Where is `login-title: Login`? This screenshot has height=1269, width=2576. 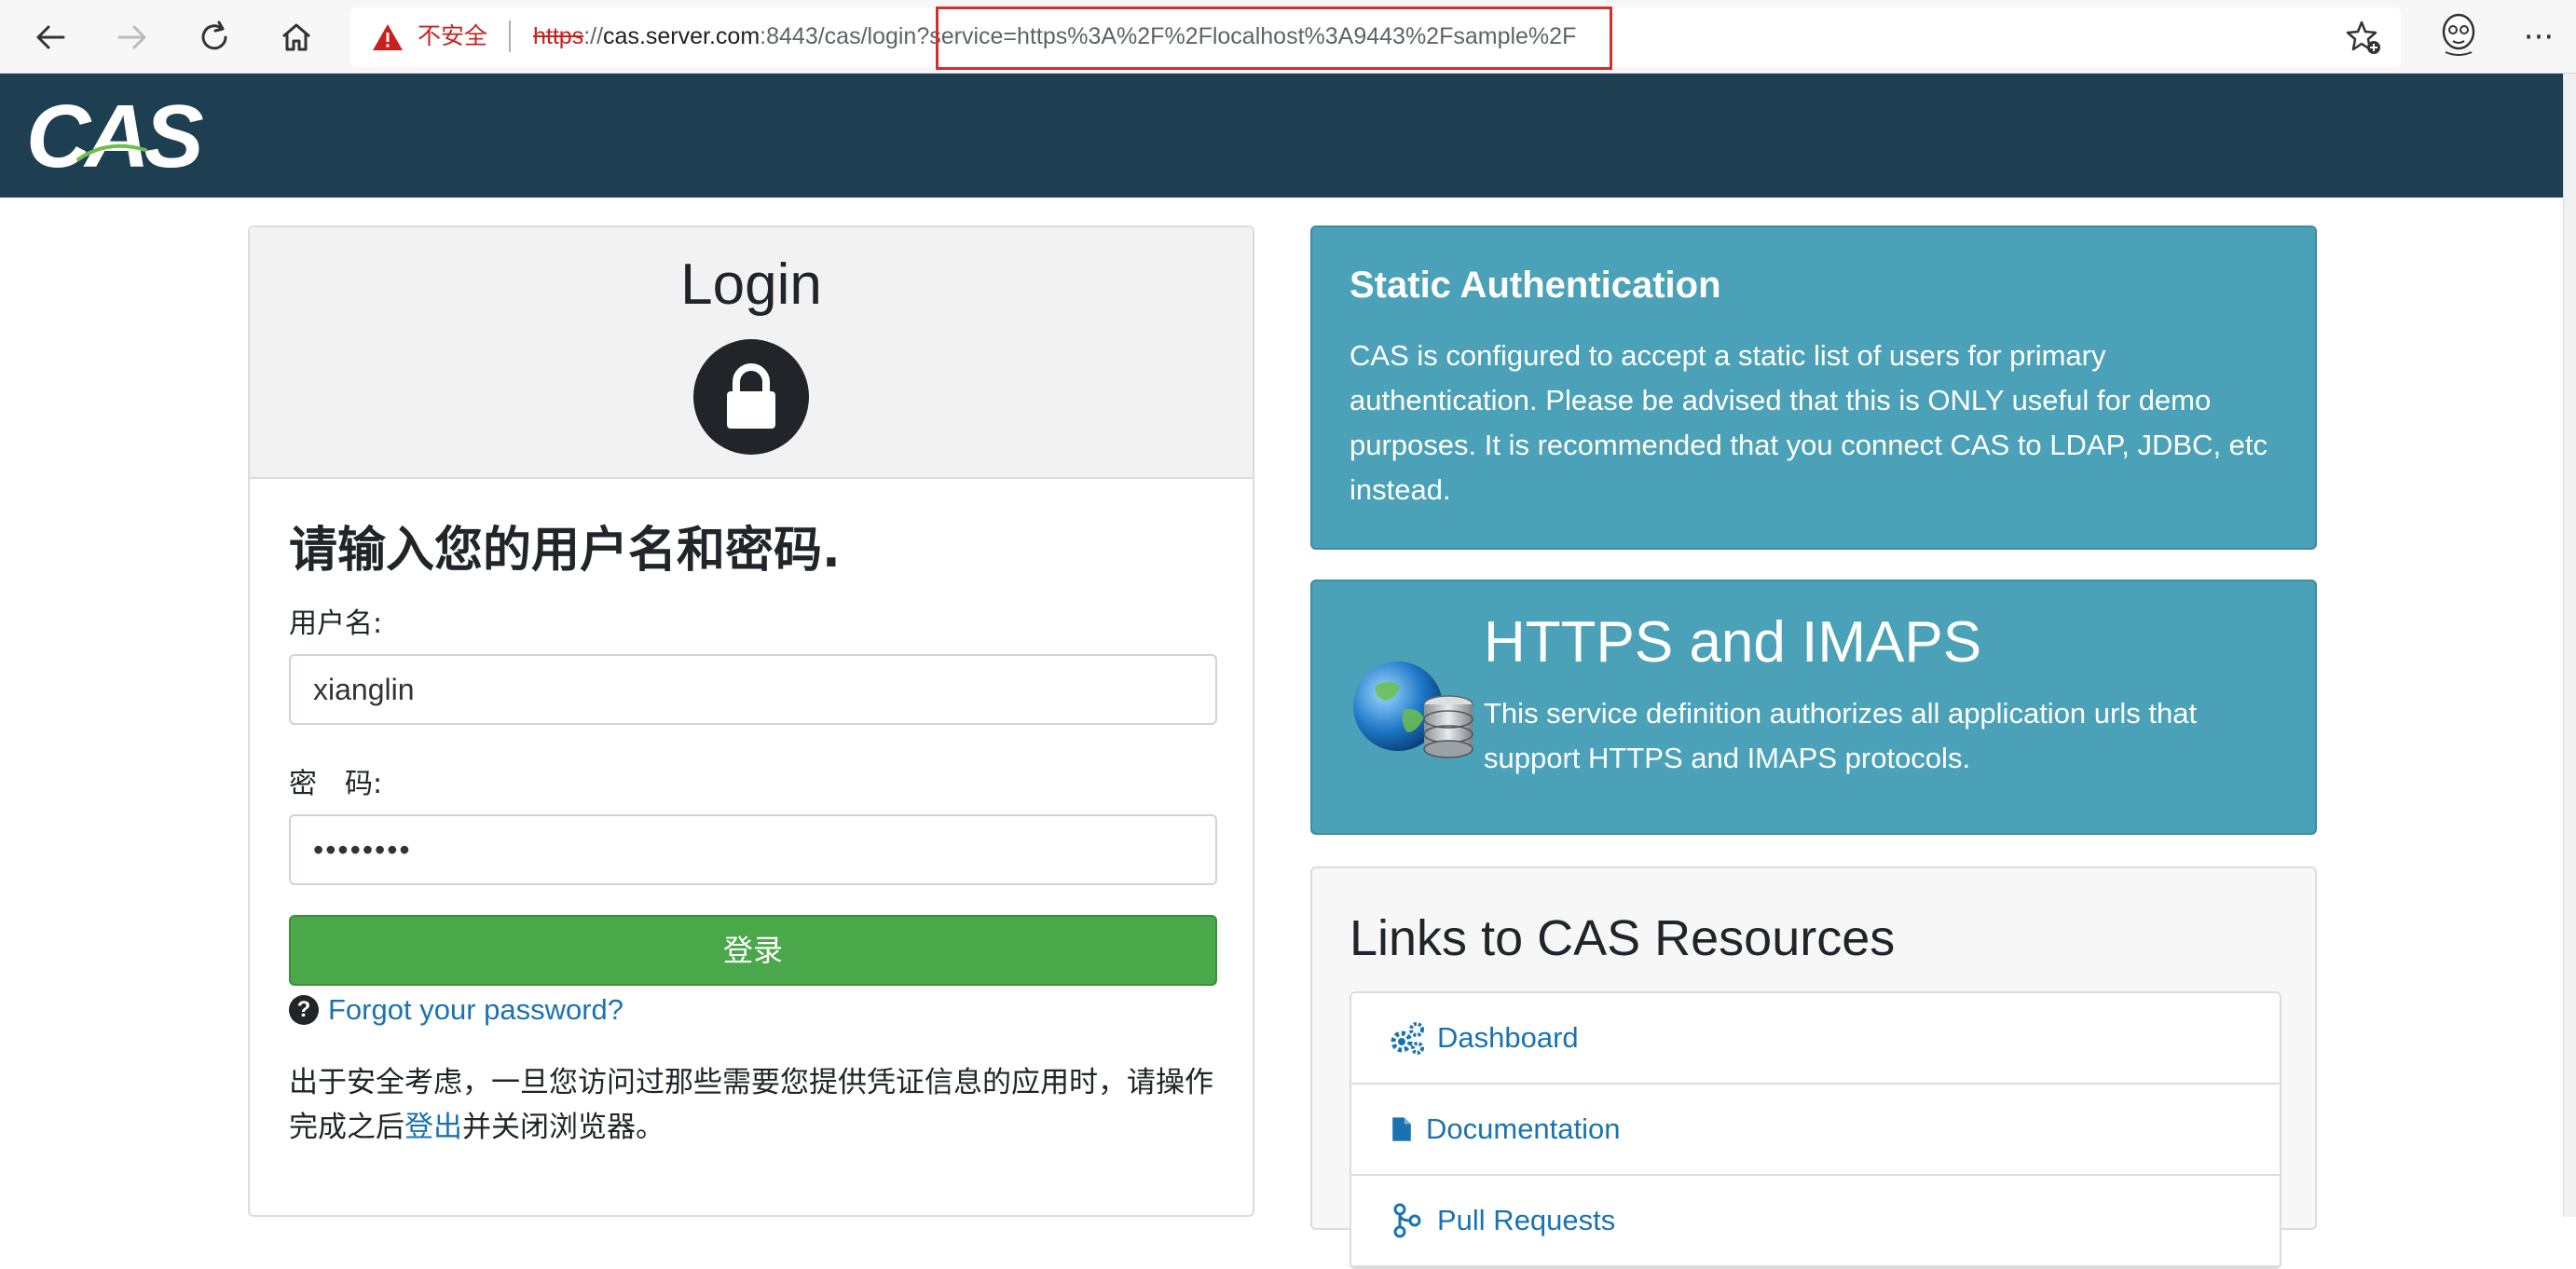
login-title: Login is located at coordinates (751, 284).